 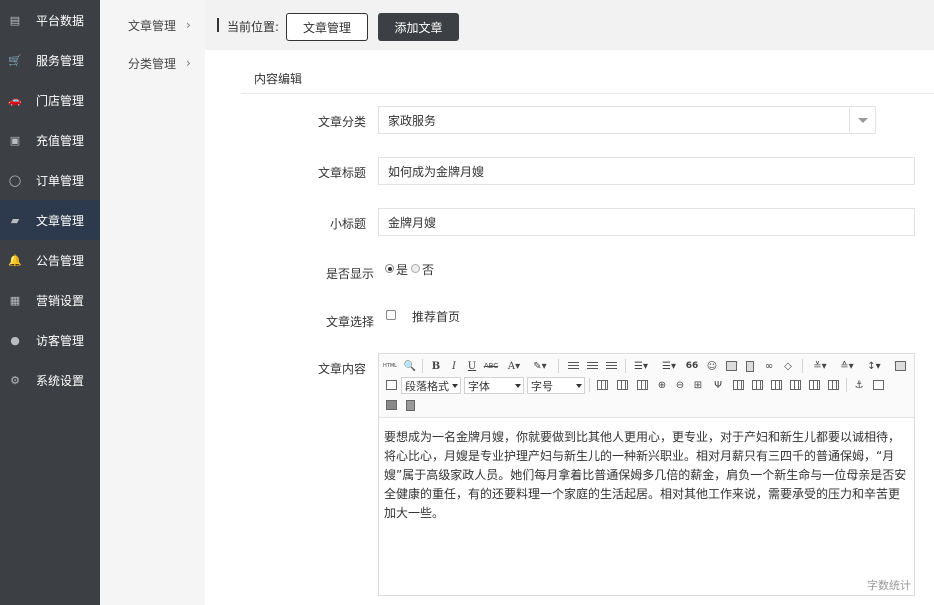 What do you see at coordinates (50, 100) in the screenshot?
I see `sidebar-item-3: 🚗 门店管理` at bounding box center [50, 100].